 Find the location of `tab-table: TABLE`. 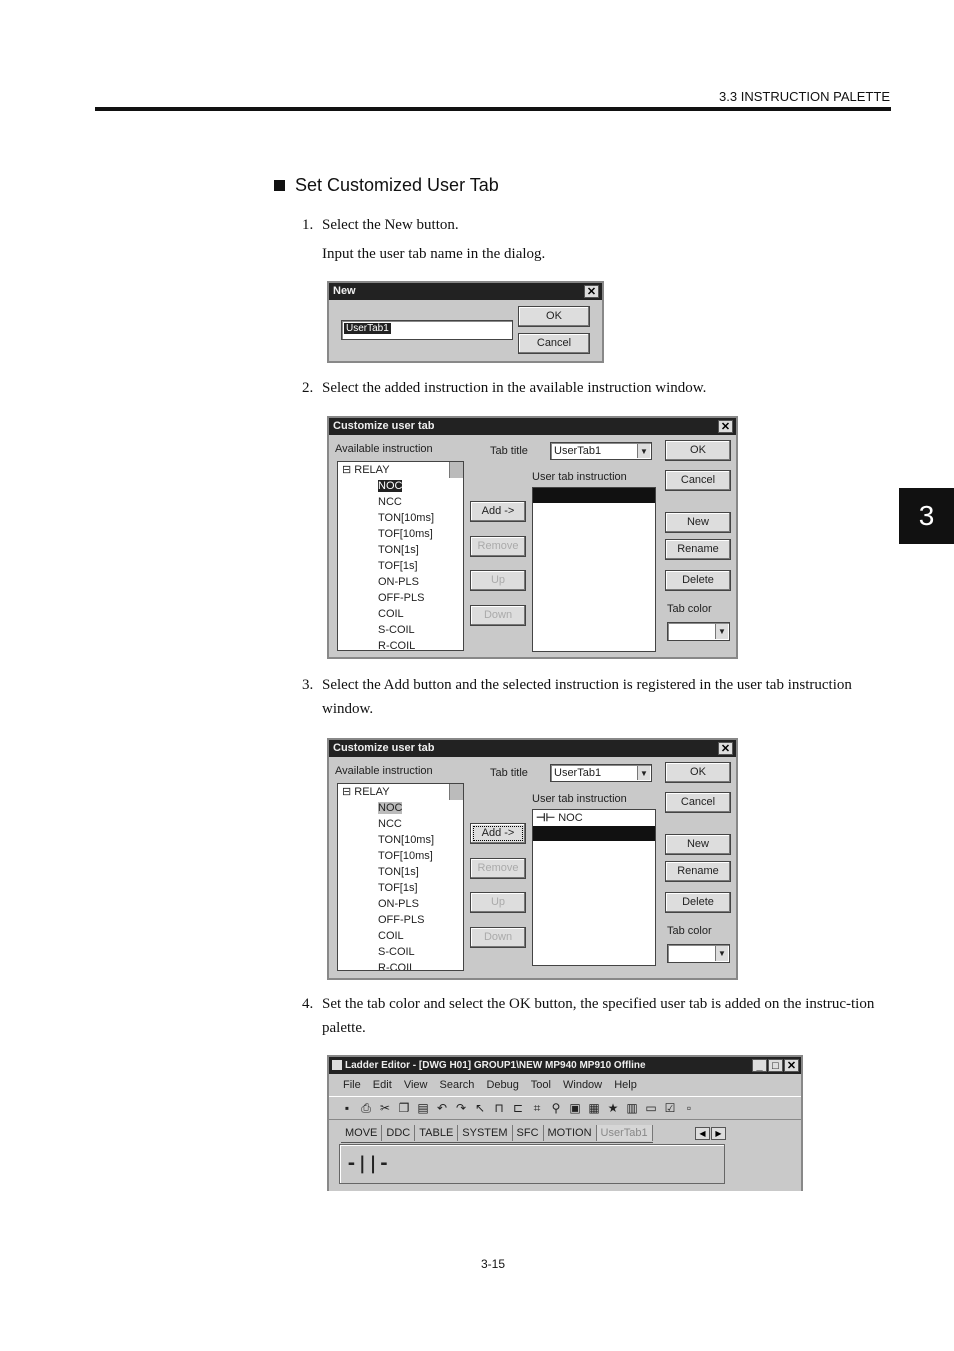

tab-table: TABLE is located at coordinates (437, 1133).